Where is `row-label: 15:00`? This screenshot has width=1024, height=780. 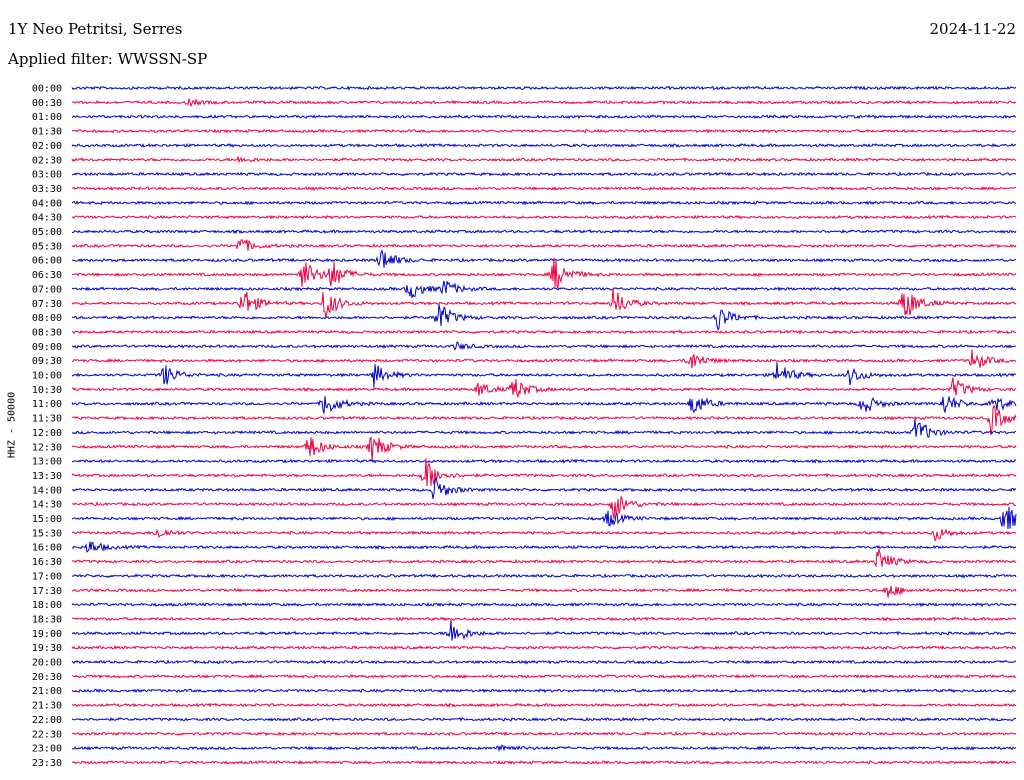 row-label: 15:00 is located at coordinates (47, 519).